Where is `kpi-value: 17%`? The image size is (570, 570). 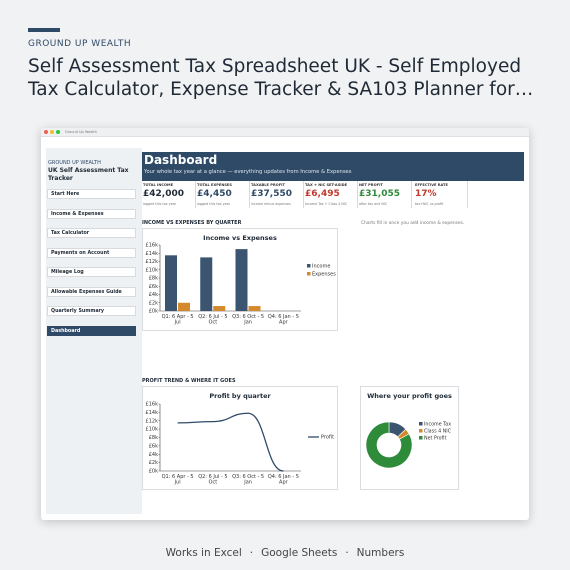
kpi-value: 17% is located at coordinates (426, 194).